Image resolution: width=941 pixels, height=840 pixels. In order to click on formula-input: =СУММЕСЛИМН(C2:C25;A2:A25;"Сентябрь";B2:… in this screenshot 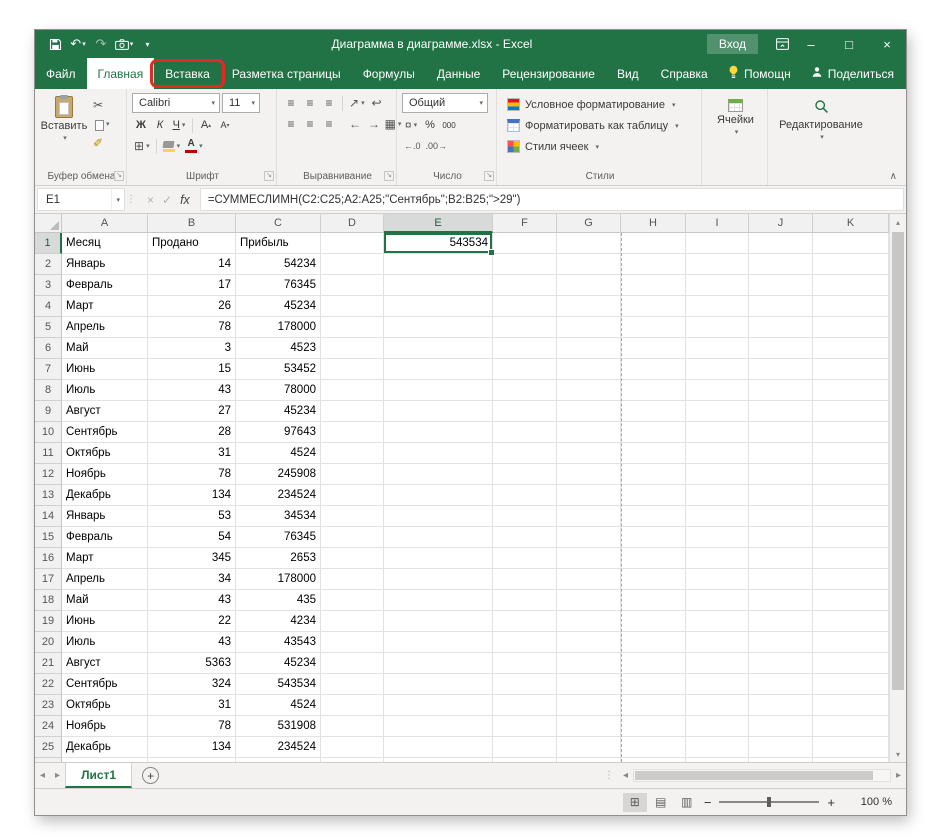, I will do `click(551, 199)`.